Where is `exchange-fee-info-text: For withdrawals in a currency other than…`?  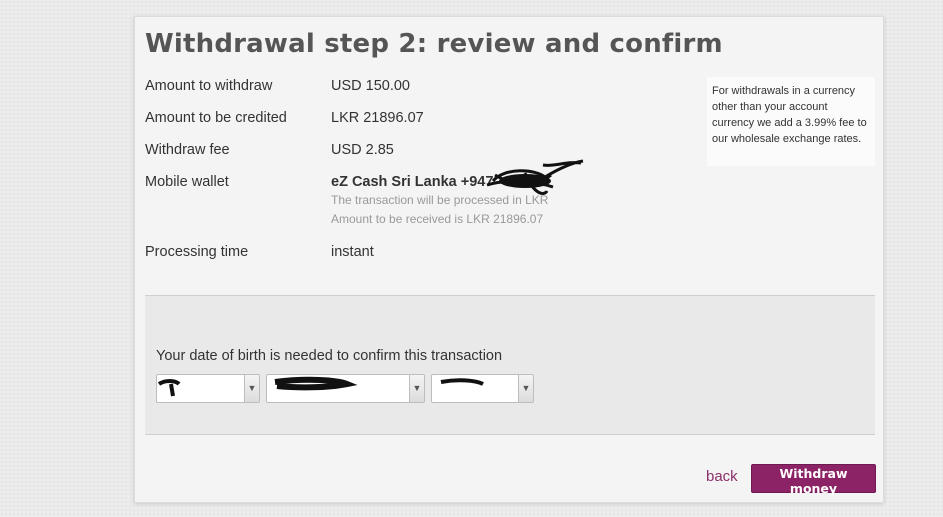
exchange-fee-info-text: For withdrawals in a currency other than… is located at coordinates (789, 115).